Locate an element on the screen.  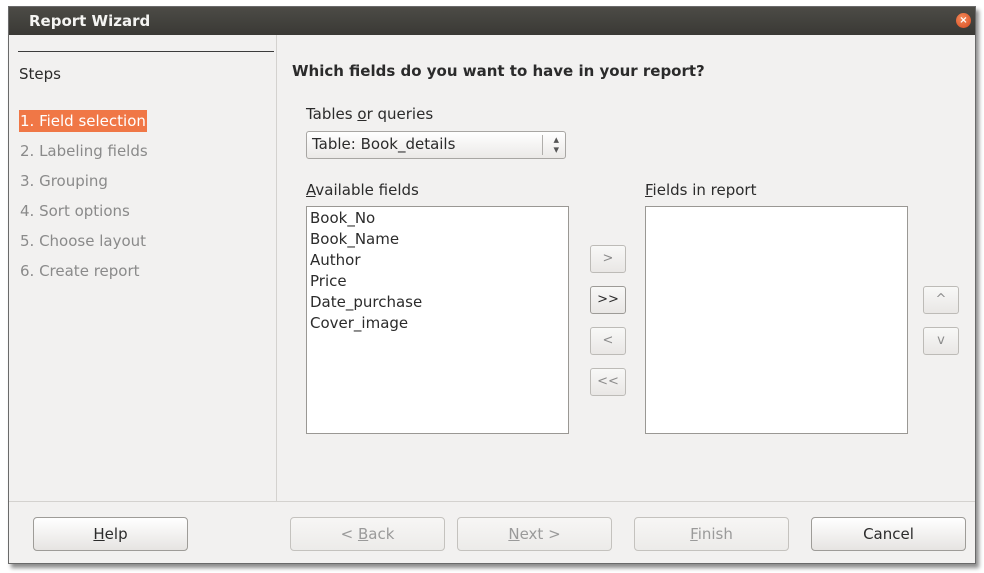
remove-all-fields-button: << is located at coordinates (608, 382).